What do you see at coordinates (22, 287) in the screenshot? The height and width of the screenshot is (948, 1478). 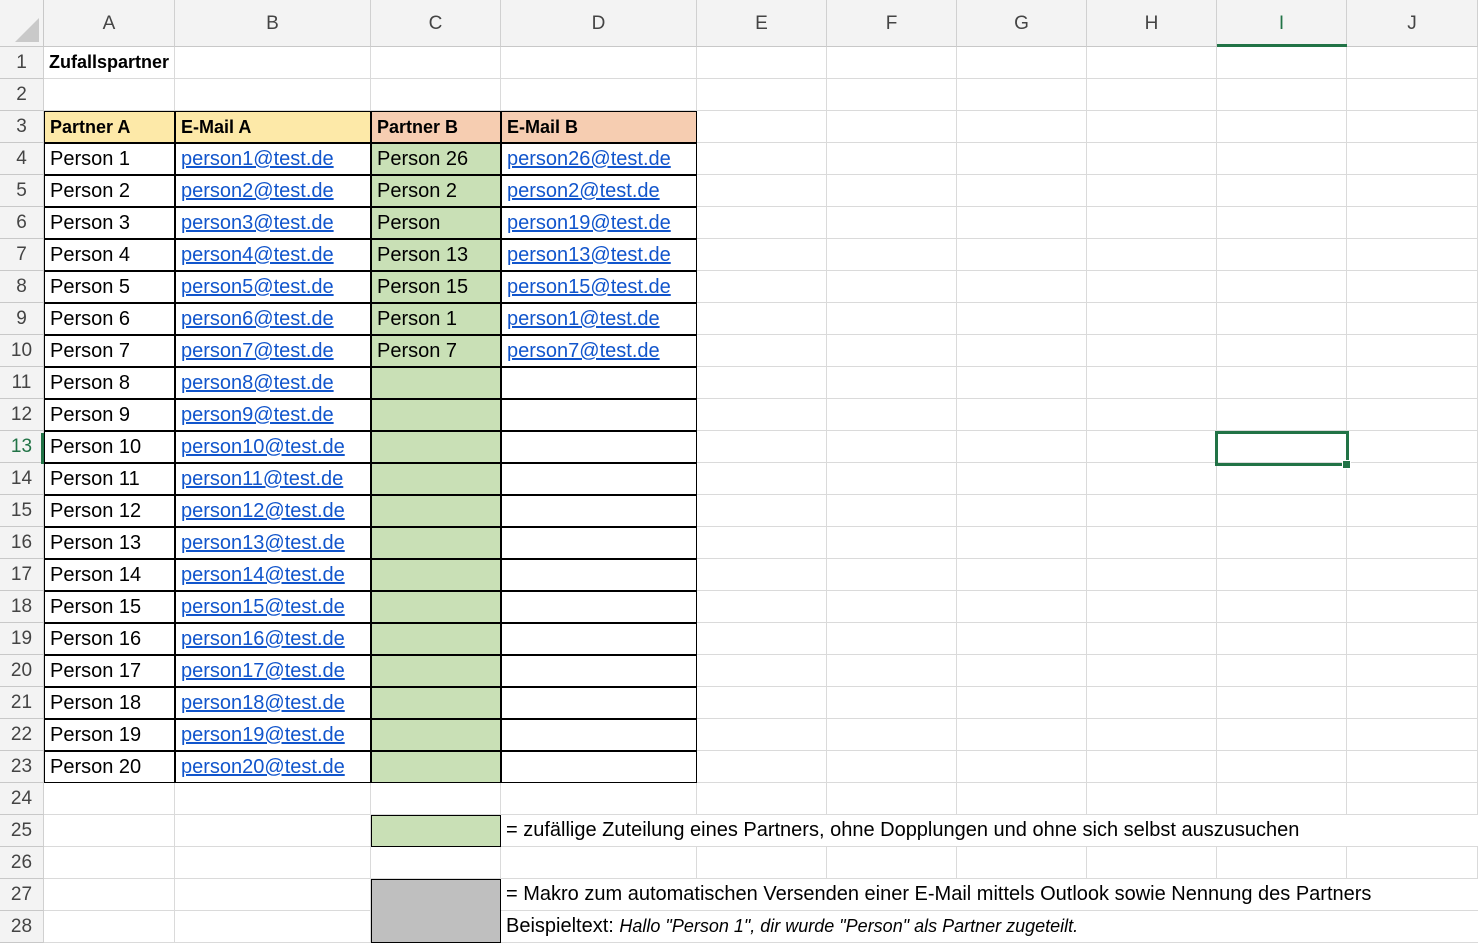 I see `row-header-8: 8` at bounding box center [22, 287].